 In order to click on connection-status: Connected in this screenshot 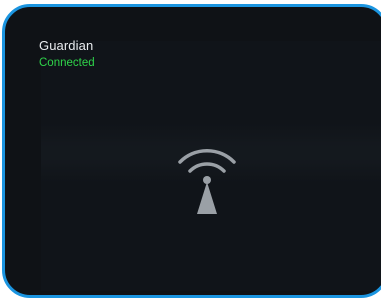, I will do `click(67, 63)`.